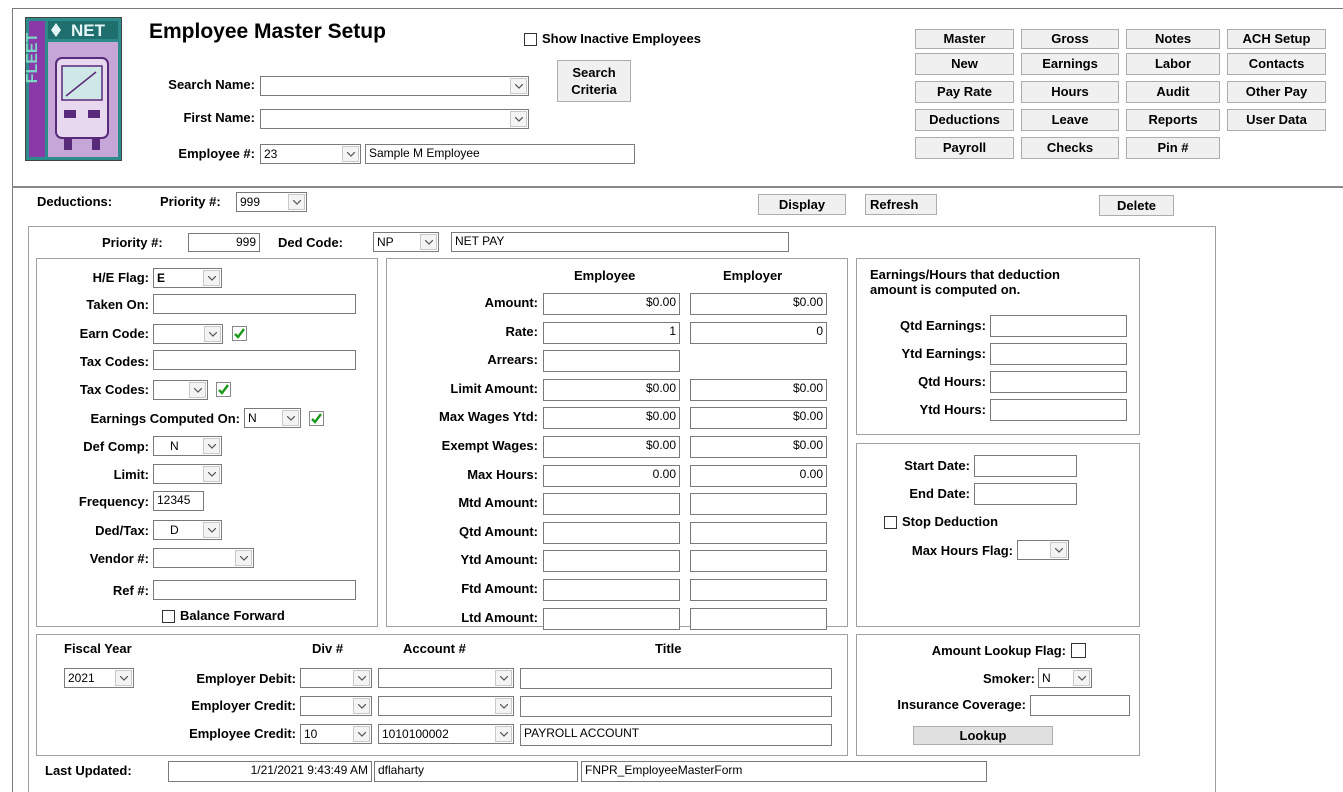 The height and width of the screenshot is (792, 1343). What do you see at coordinates (187, 530) in the screenshot?
I see `ded-tax-combo: D` at bounding box center [187, 530].